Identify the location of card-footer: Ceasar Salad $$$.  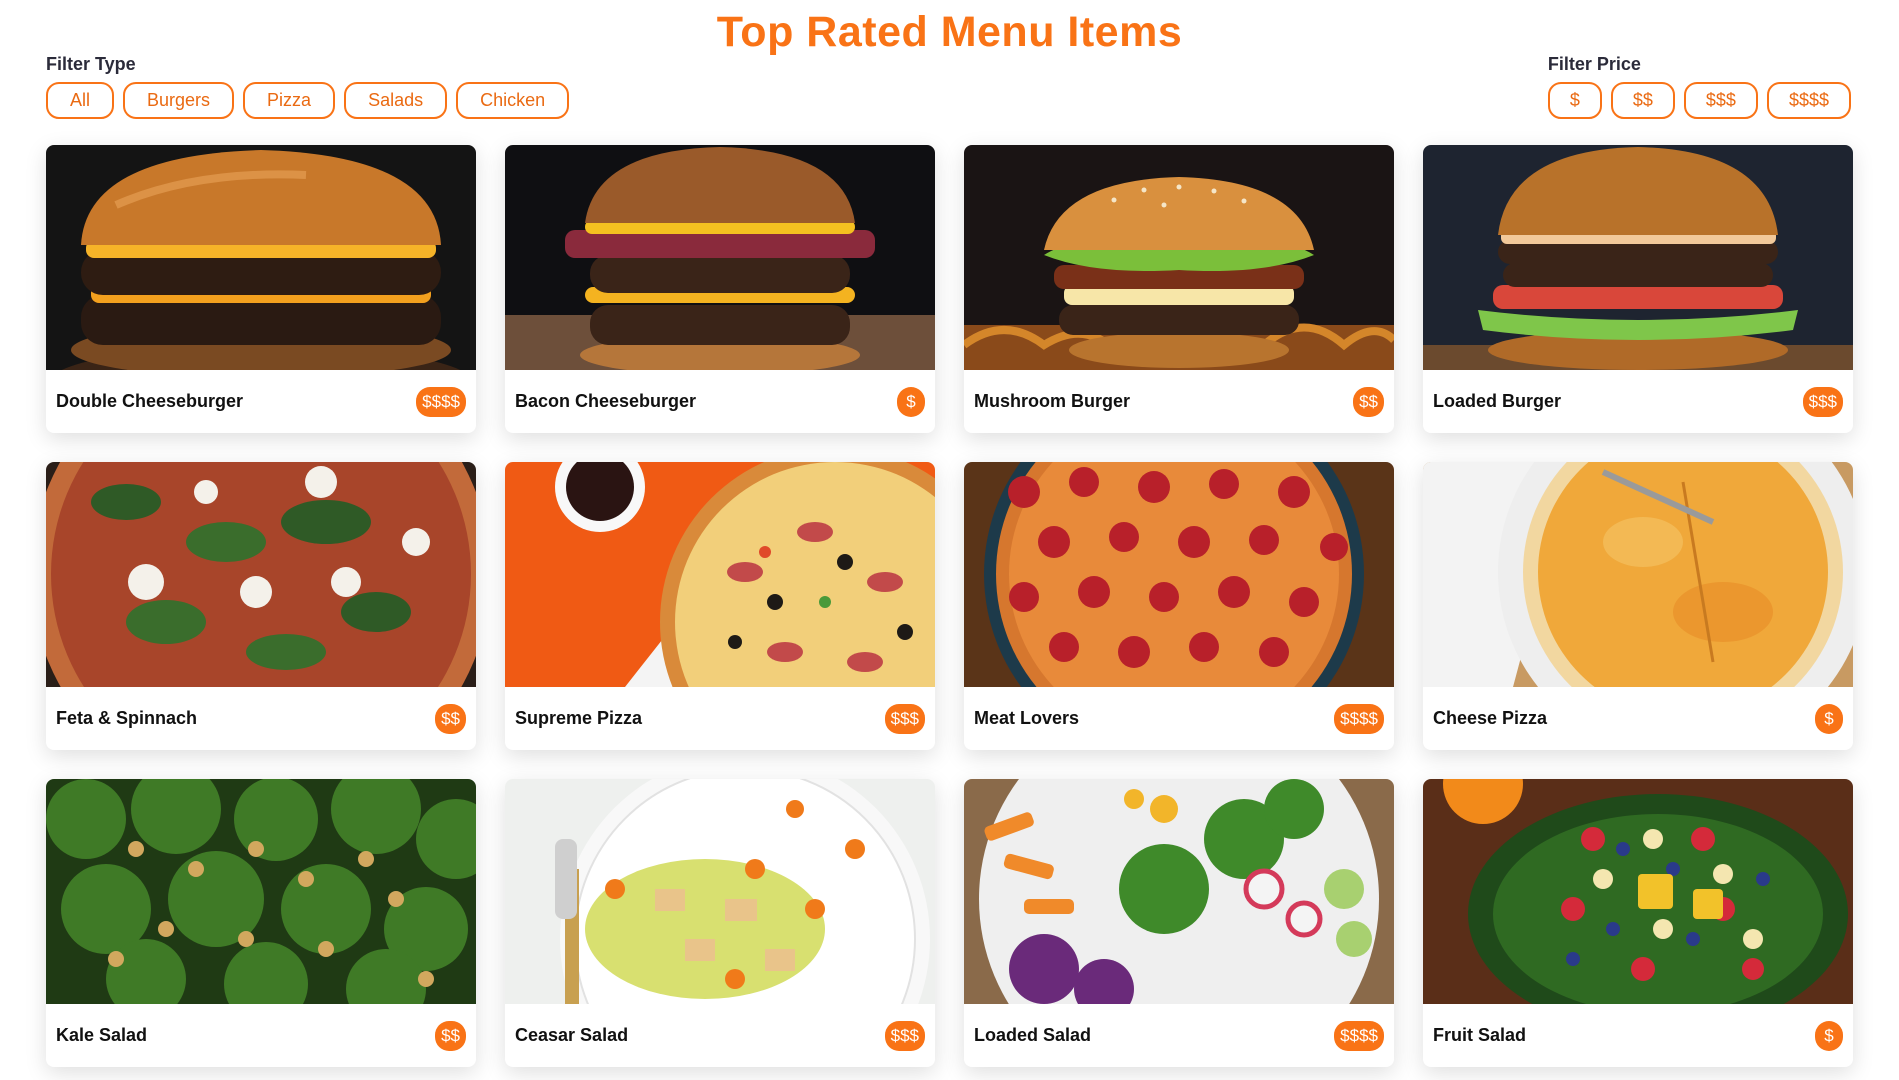
(720, 1035).